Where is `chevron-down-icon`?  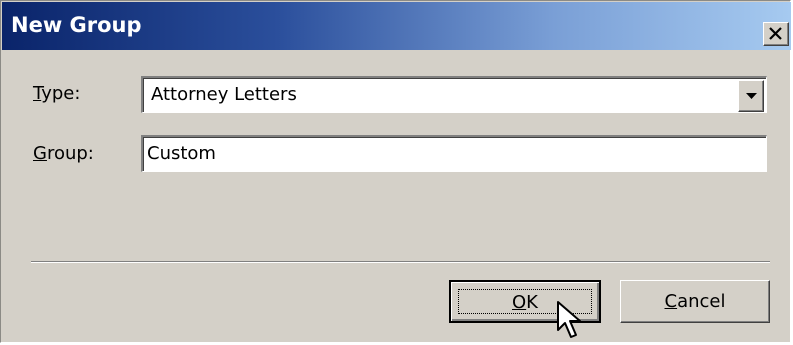
chevron-down-icon is located at coordinates (751, 96).